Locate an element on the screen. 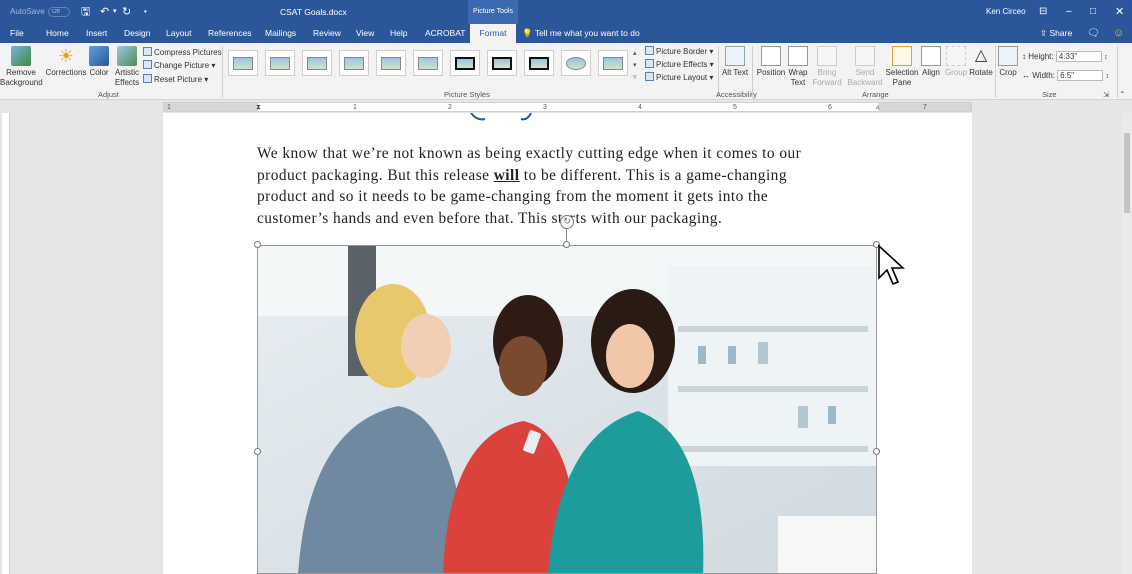  autosave-toggle: Off is located at coordinates (59, 12).